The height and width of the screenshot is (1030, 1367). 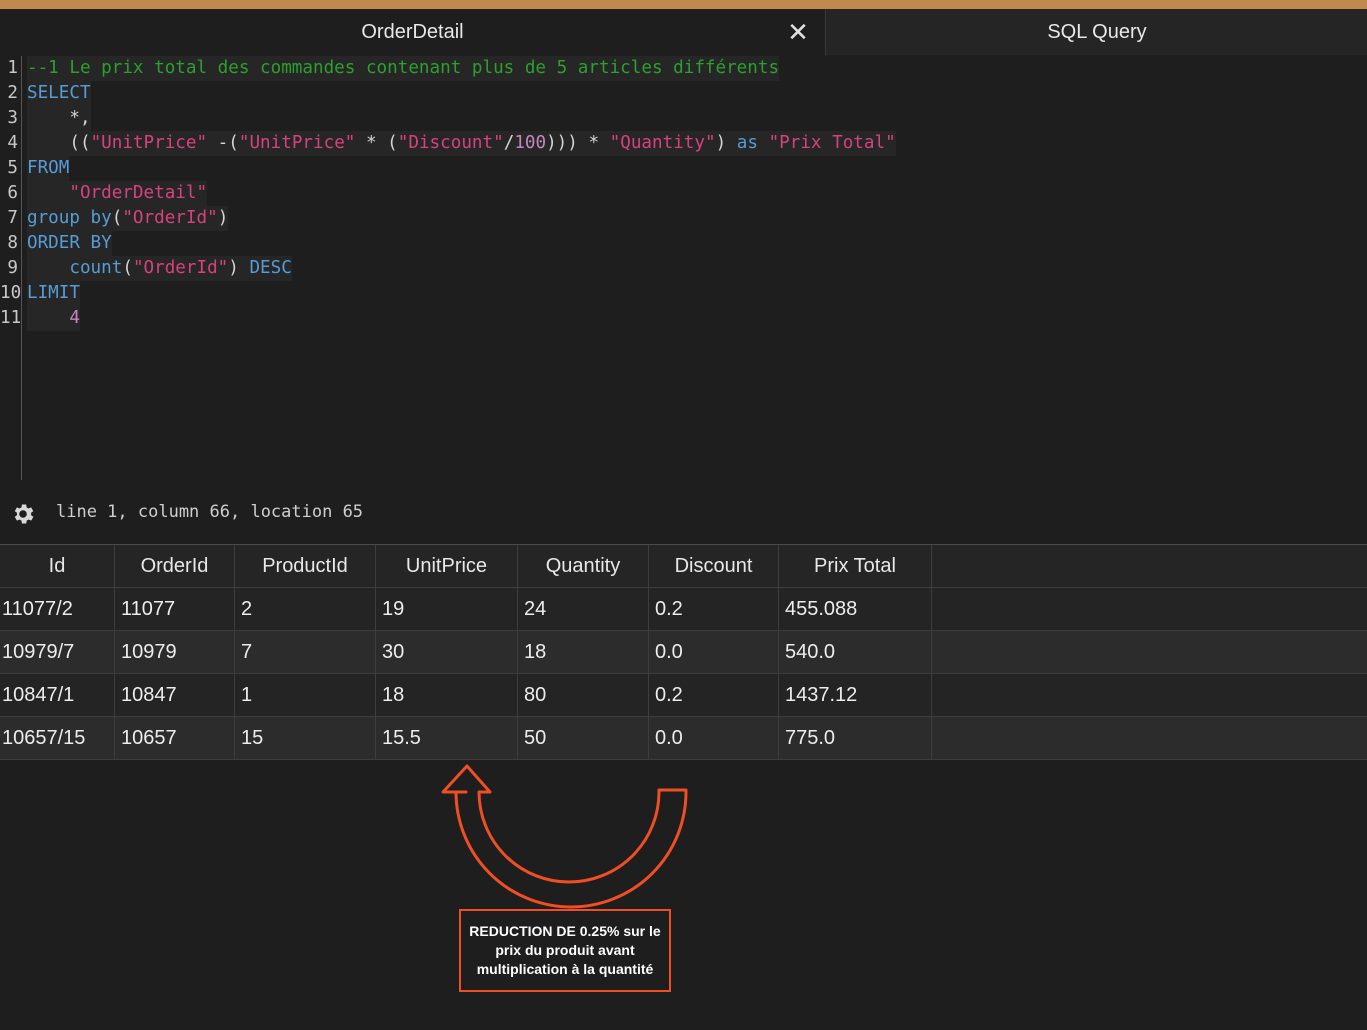 I want to click on cell-orderid: 11077, so click(x=175, y=609).